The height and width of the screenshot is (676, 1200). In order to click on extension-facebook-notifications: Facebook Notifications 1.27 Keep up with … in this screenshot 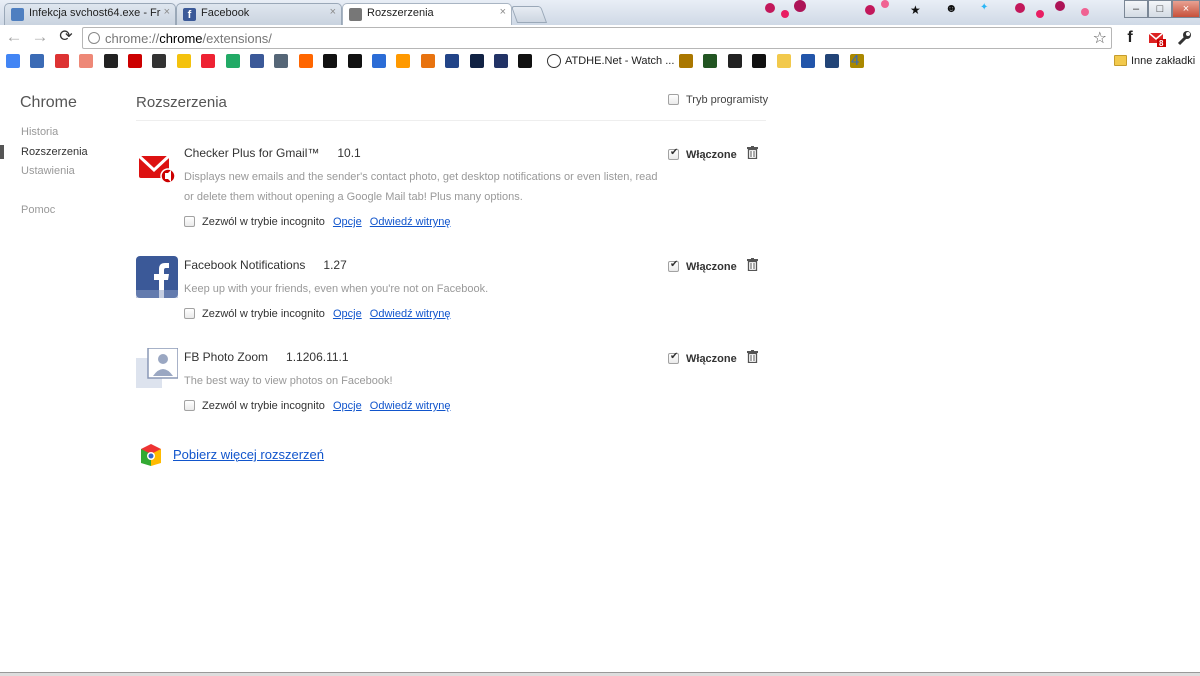, I will do `click(451, 302)`.